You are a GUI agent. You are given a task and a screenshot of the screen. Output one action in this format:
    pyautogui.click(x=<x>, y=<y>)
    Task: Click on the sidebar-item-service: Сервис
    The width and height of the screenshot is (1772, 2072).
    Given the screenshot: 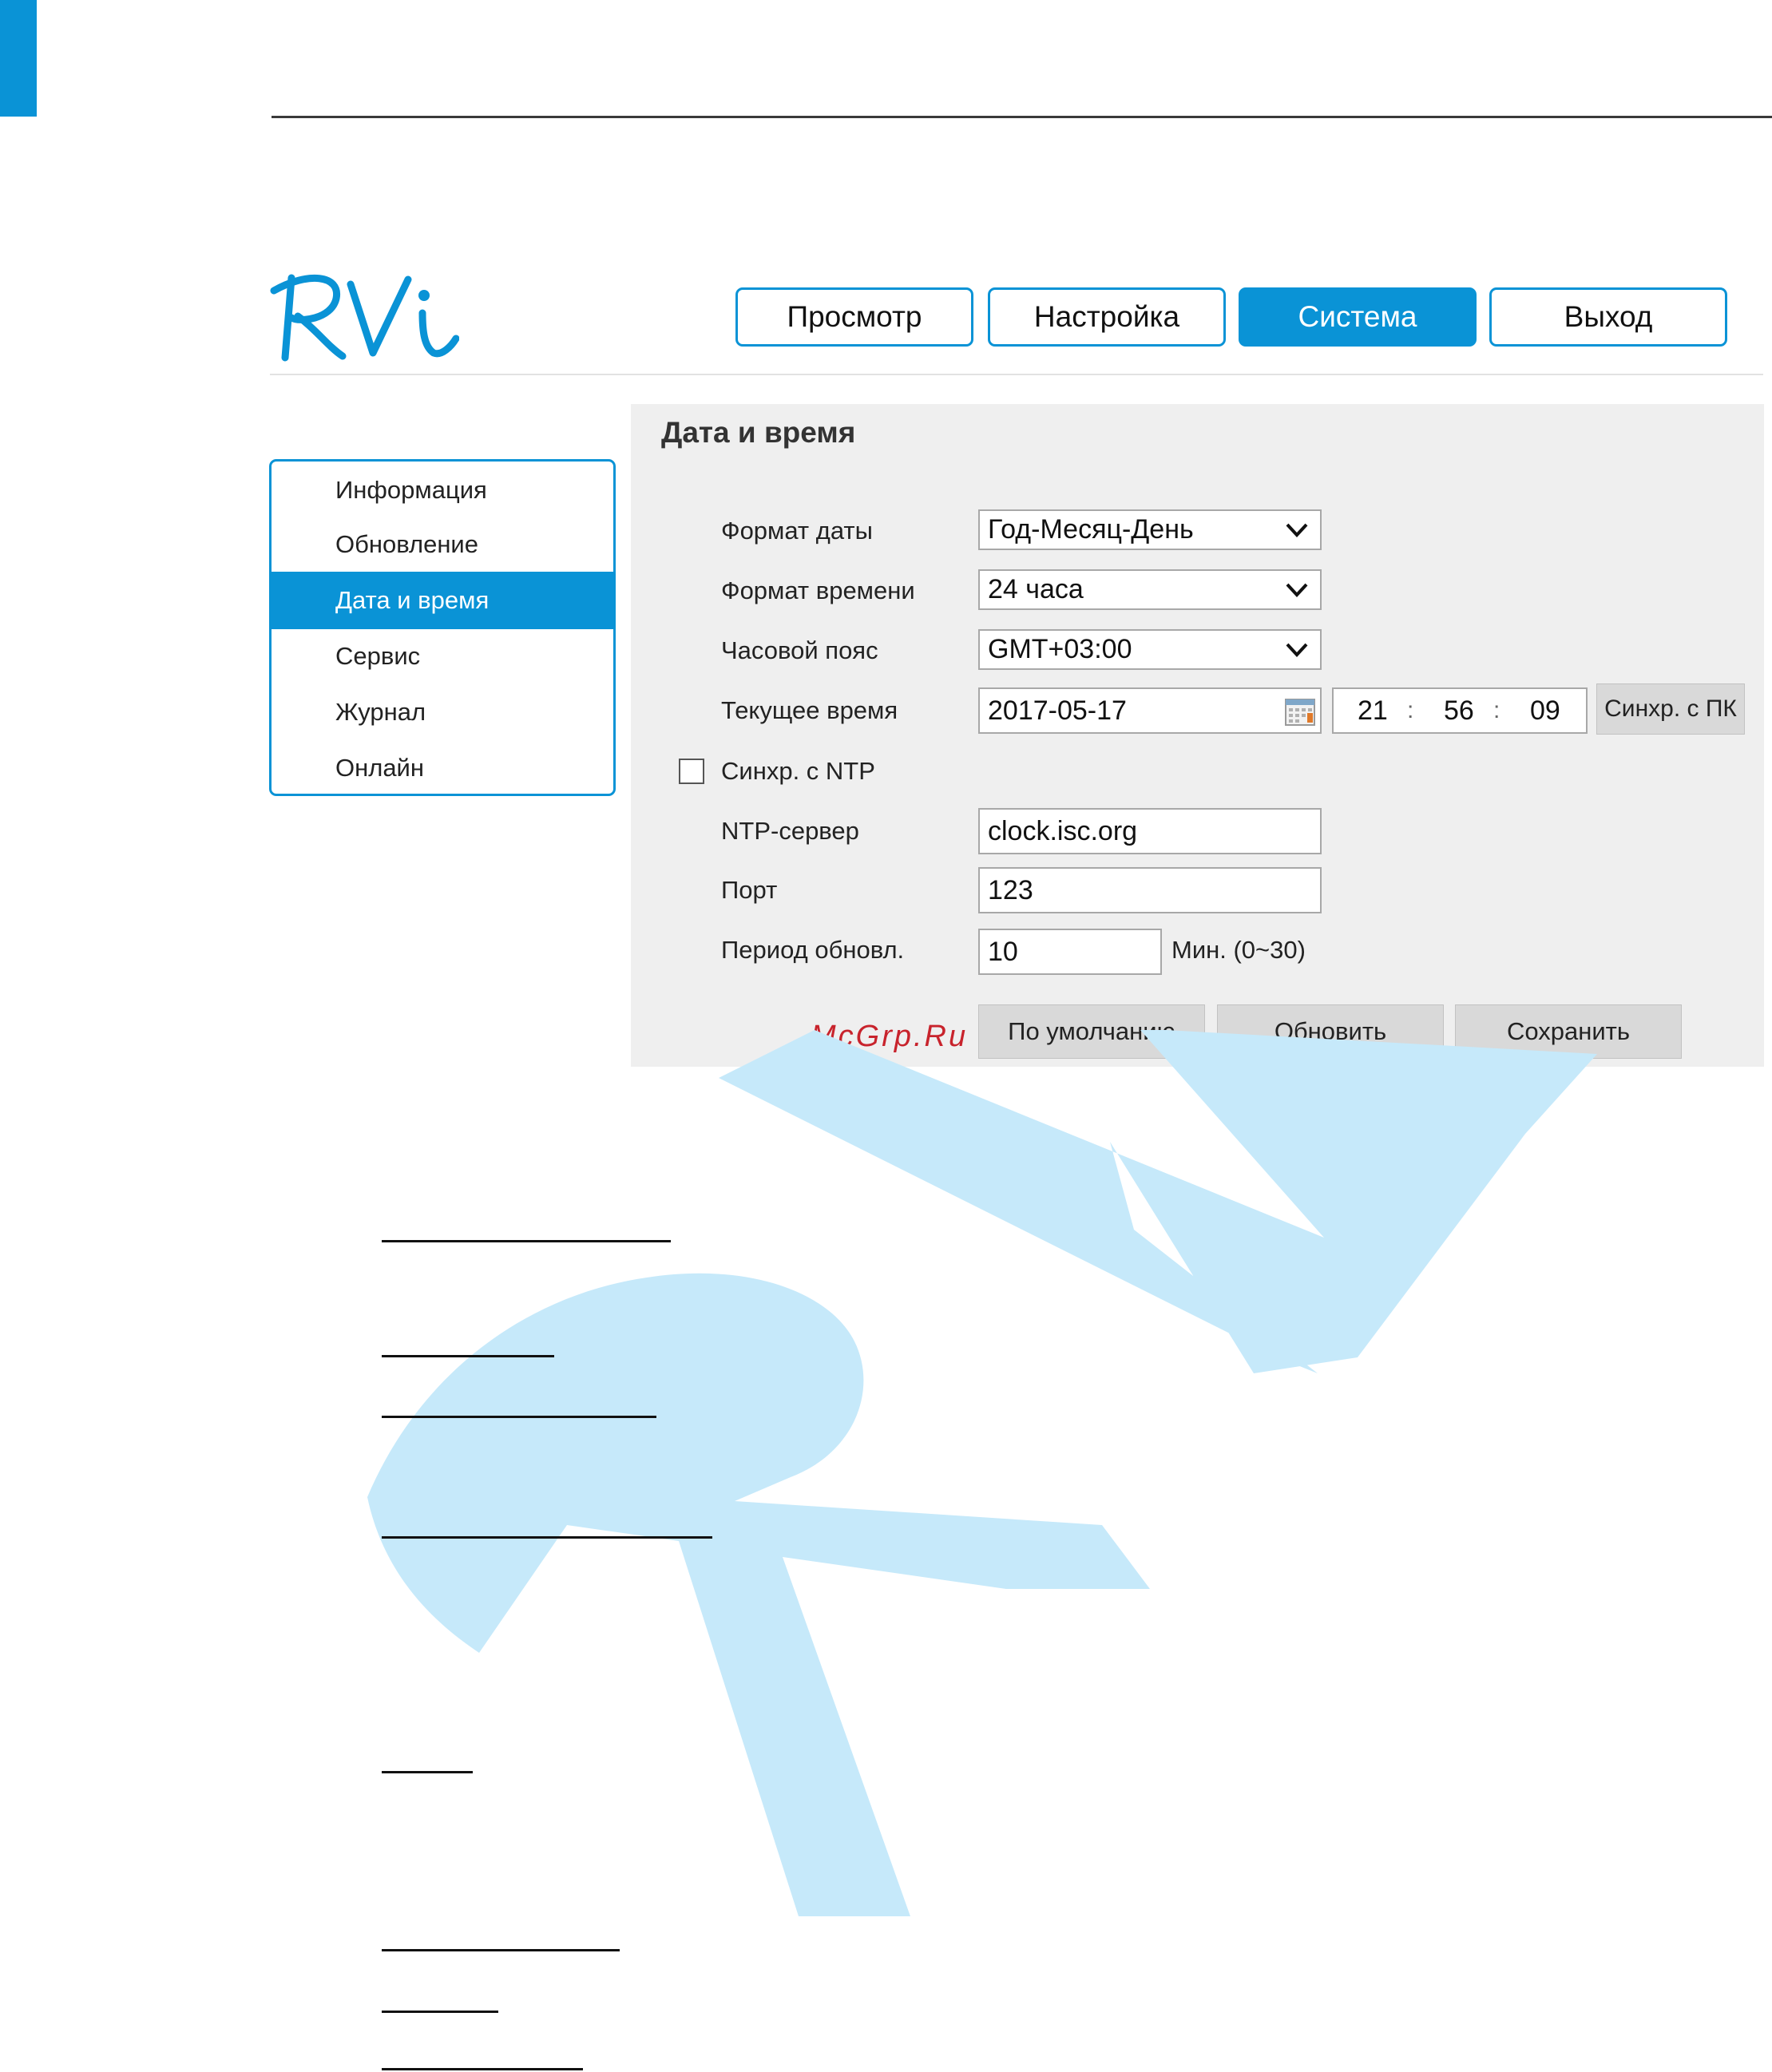 What is the action you would take?
    pyautogui.click(x=442, y=656)
    